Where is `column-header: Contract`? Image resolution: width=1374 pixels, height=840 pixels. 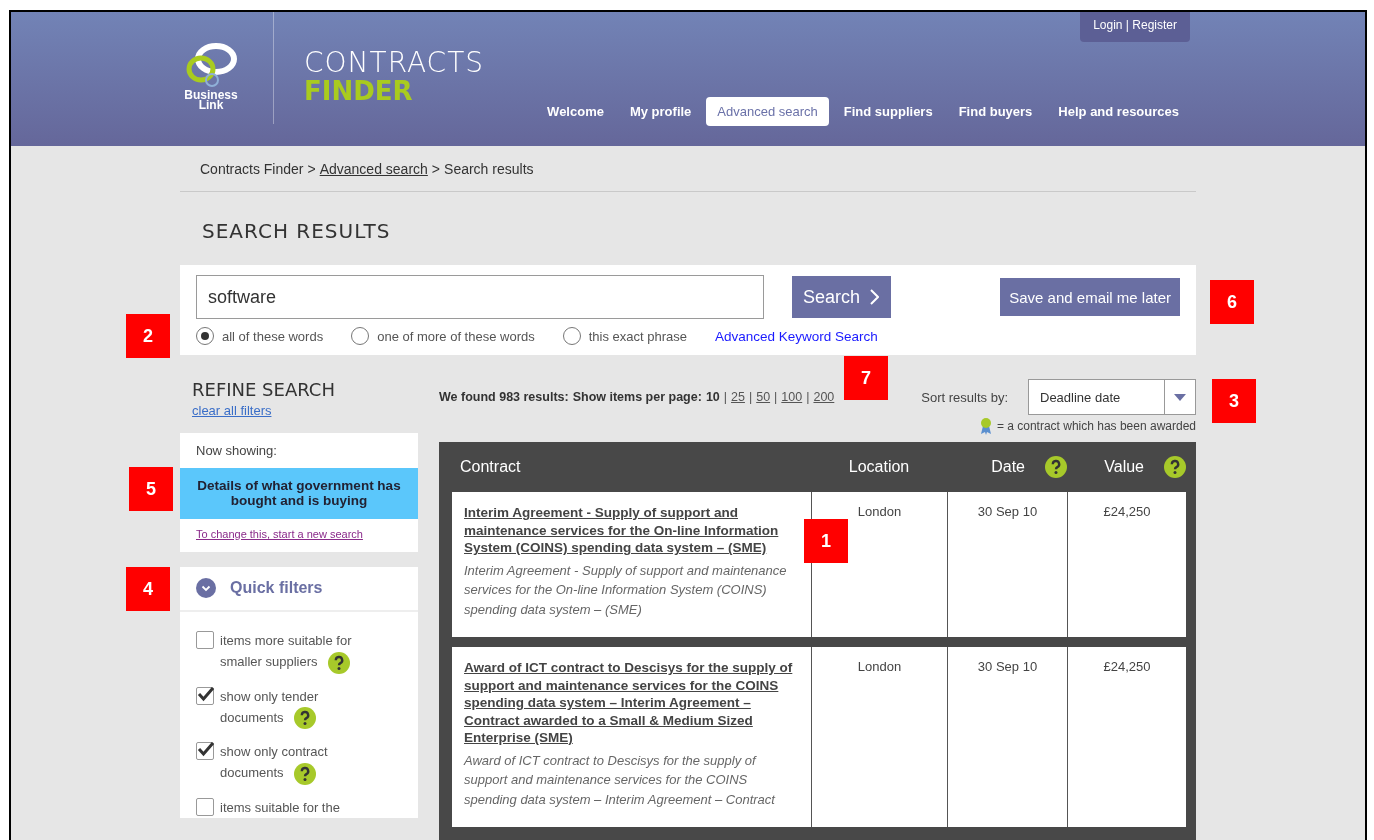 column-header: Contract is located at coordinates (490, 467).